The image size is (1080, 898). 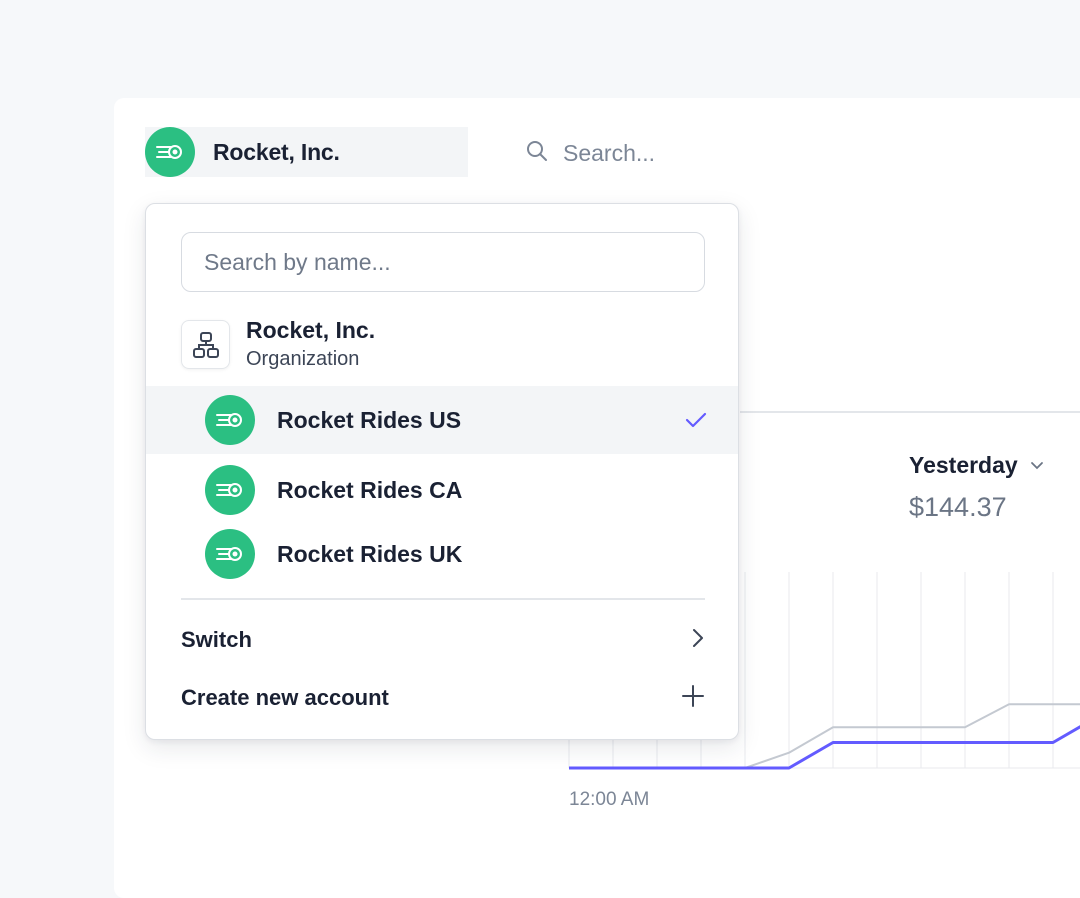 What do you see at coordinates (693, 698) in the screenshot?
I see `plus-icon` at bounding box center [693, 698].